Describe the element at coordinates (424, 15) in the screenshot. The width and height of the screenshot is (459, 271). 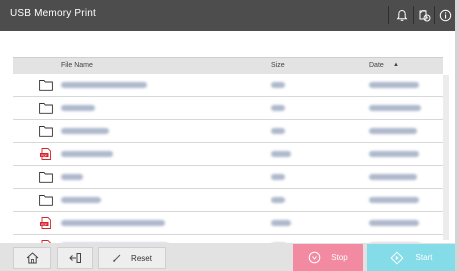
I see `job-status-icon` at that location.